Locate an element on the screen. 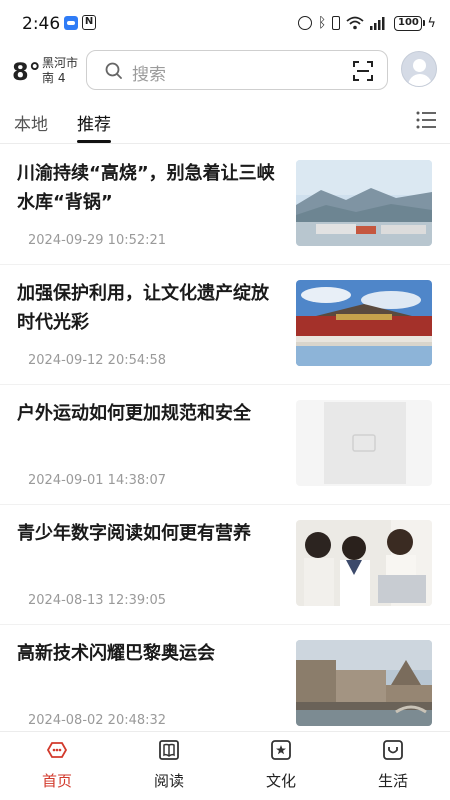  search-input: 搜索 is located at coordinates (237, 70).